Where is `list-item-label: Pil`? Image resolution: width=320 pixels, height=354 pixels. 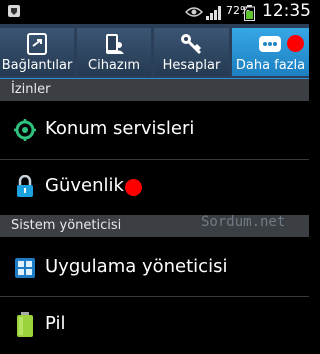
list-item-label: Pil is located at coordinates (55, 323).